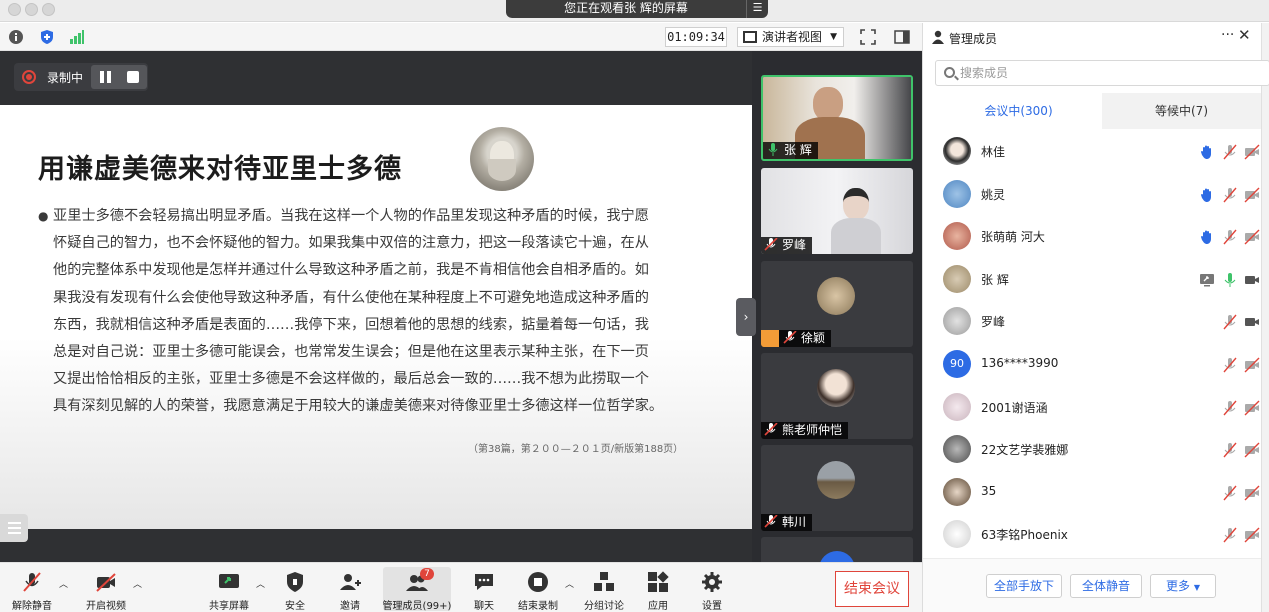 The width and height of the screenshot is (1269, 612). Describe the element at coordinates (417, 589) in the screenshot. I see `manage-participants-button: 7 管理成员(99+)` at that location.